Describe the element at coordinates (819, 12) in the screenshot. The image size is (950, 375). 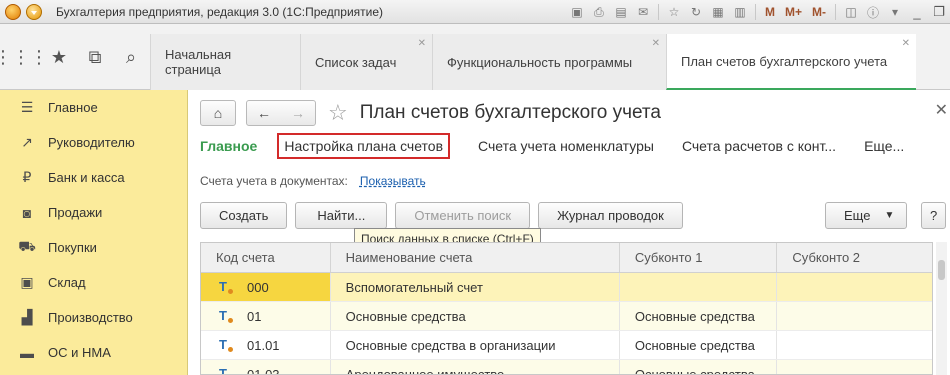
I see `memory-minus-button: M-` at that location.